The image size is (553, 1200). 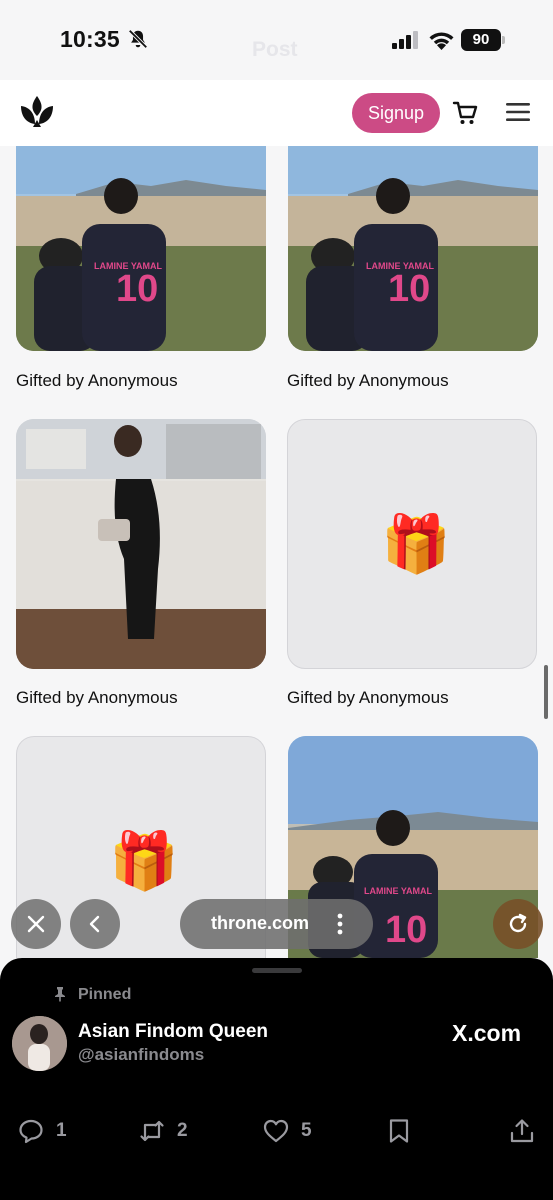 I want to click on repost-icon, so click(x=152, y=1131).